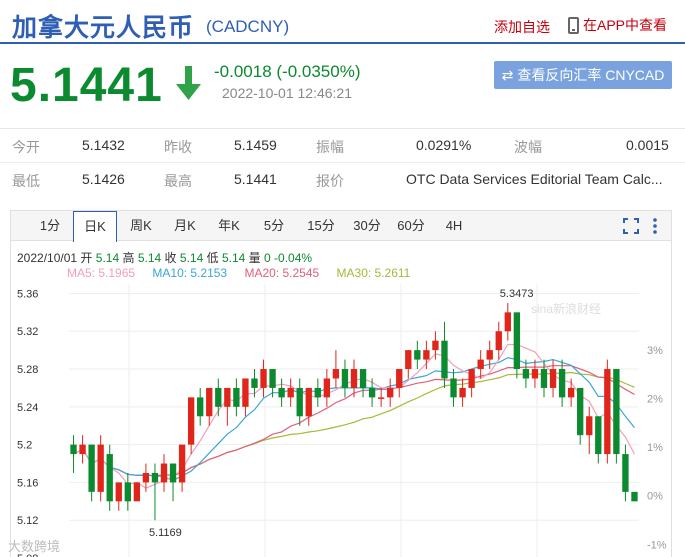 The height and width of the screenshot is (557, 685). What do you see at coordinates (27, 332) in the screenshot?
I see `y-tick-label: 5.32` at bounding box center [27, 332].